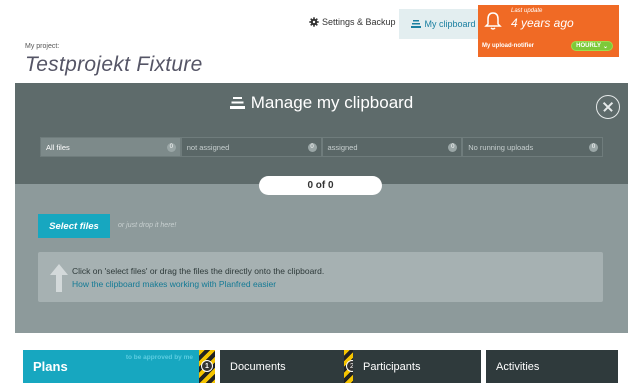  What do you see at coordinates (50, 366) in the screenshot?
I see `tab-label: Plans` at bounding box center [50, 366].